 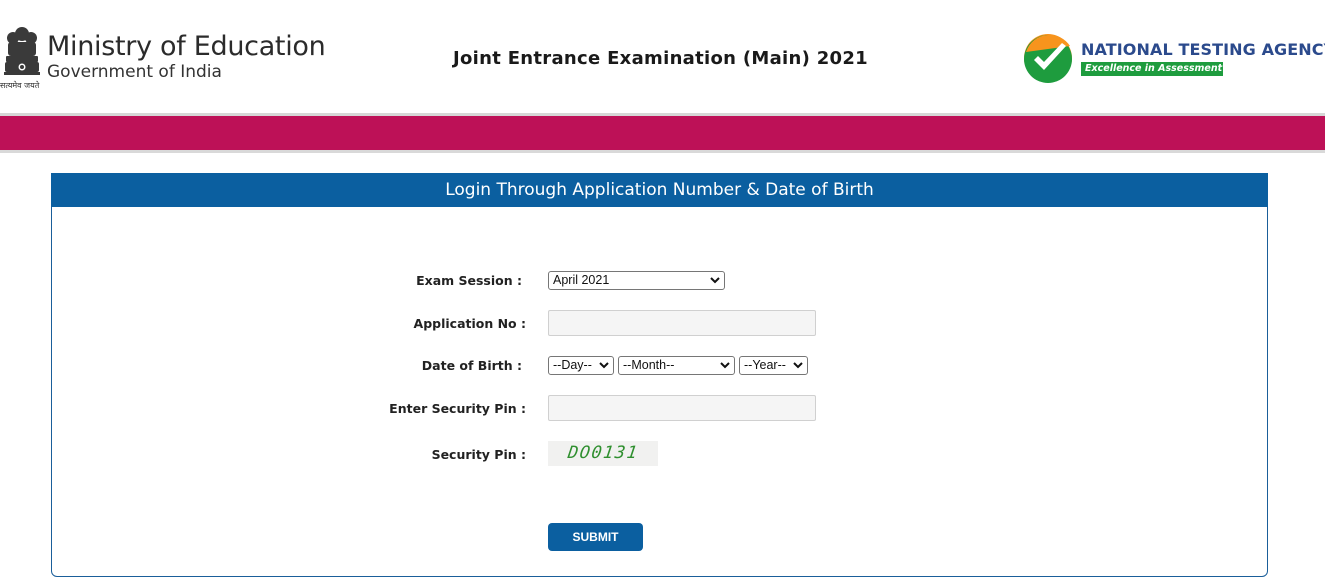 I want to click on band-divider, so click(x=662, y=151).